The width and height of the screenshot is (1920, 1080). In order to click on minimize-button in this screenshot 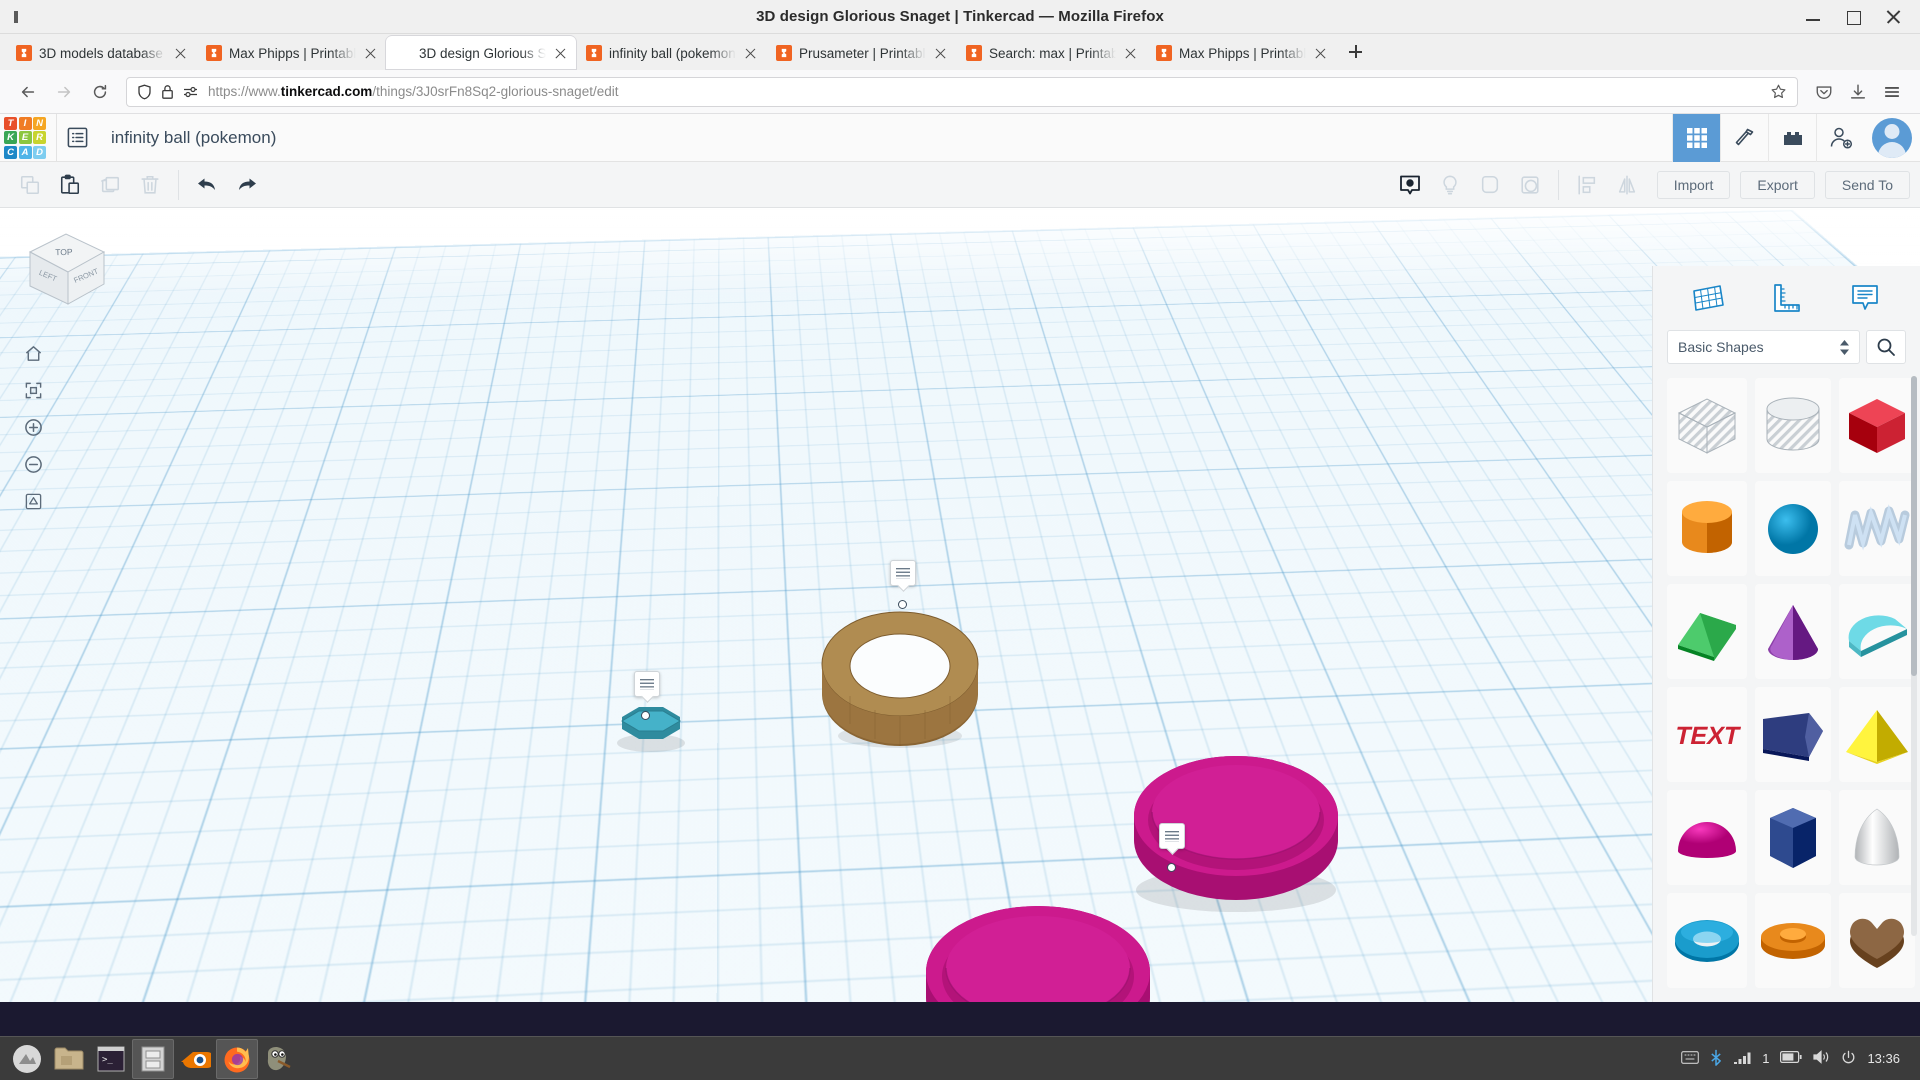, I will do `click(1813, 17)`.